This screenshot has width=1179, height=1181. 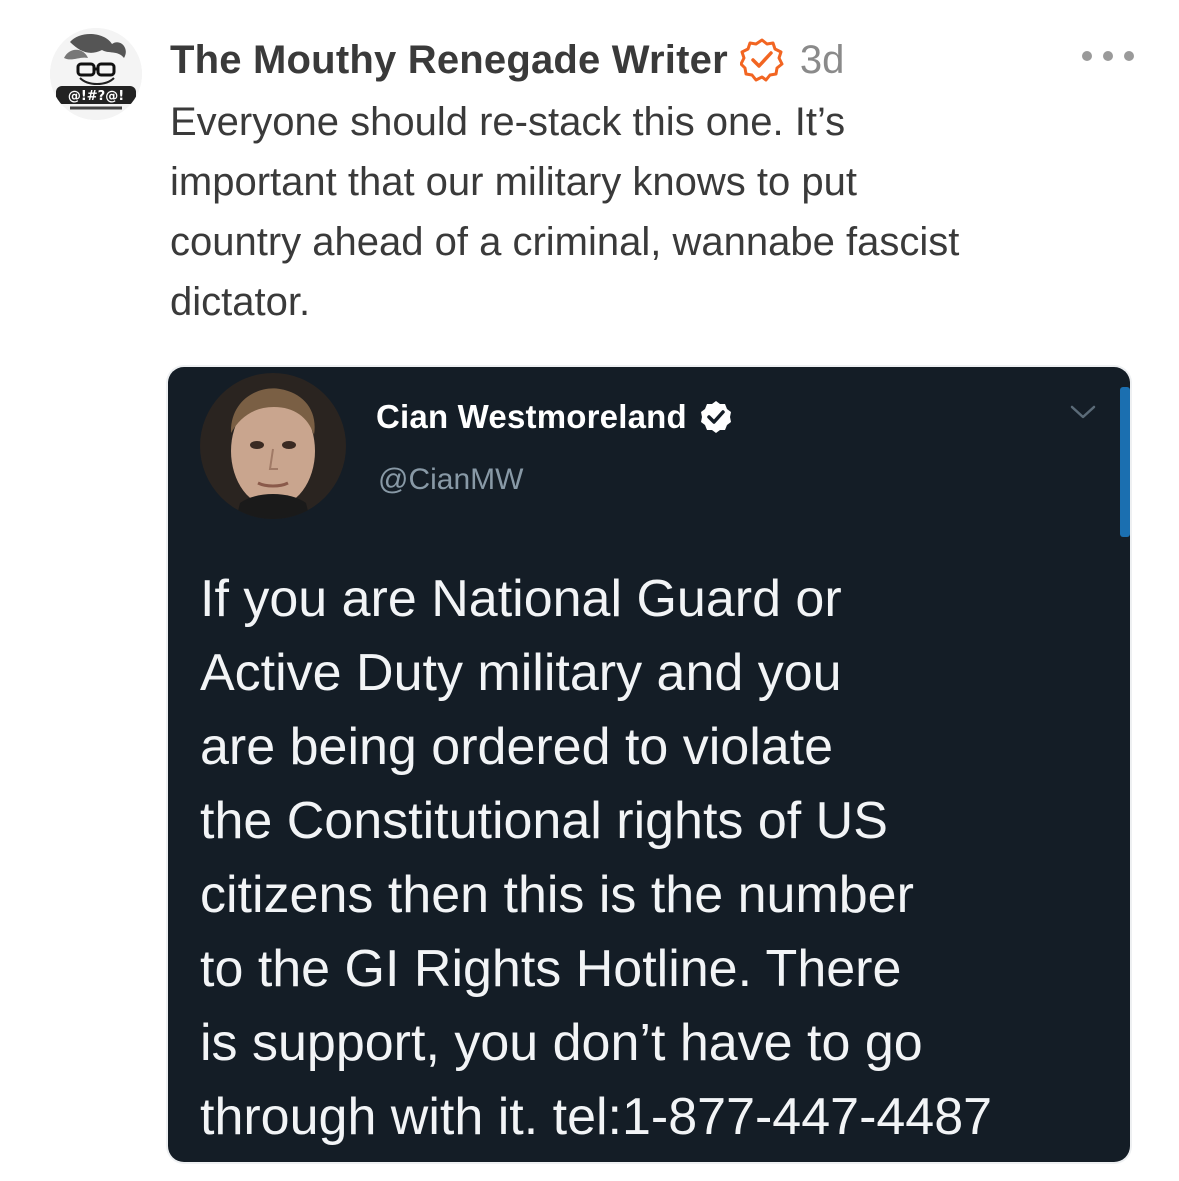 I want to click on embed-header: Cian Westmoreland, so click(x=554, y=417).